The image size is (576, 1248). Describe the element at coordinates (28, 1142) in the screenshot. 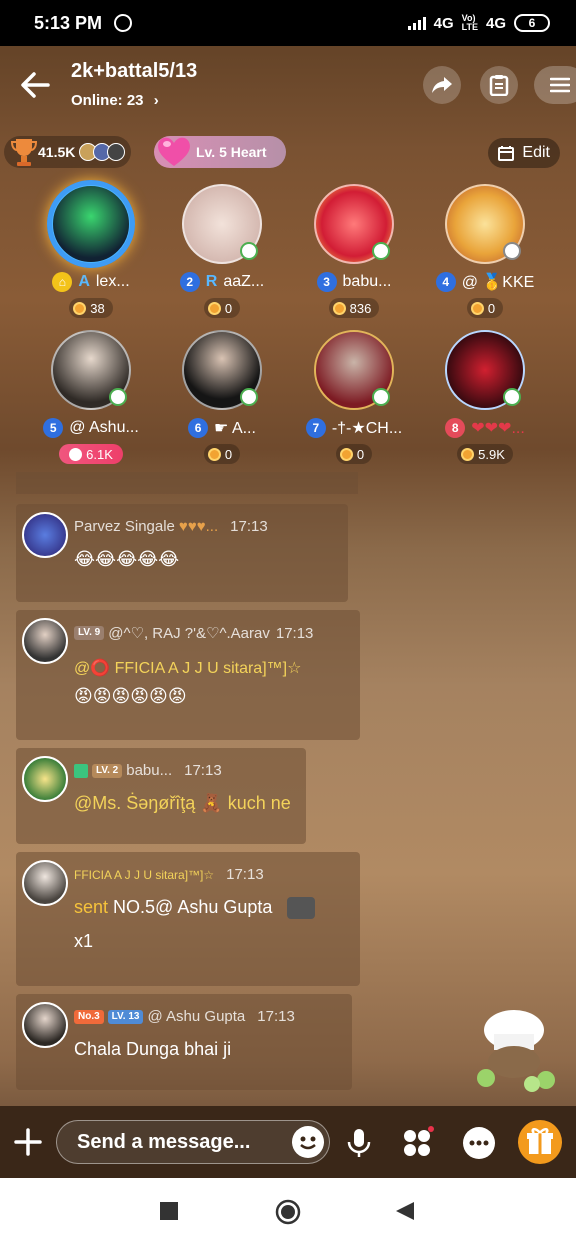

I see `plus-icon` at that location.